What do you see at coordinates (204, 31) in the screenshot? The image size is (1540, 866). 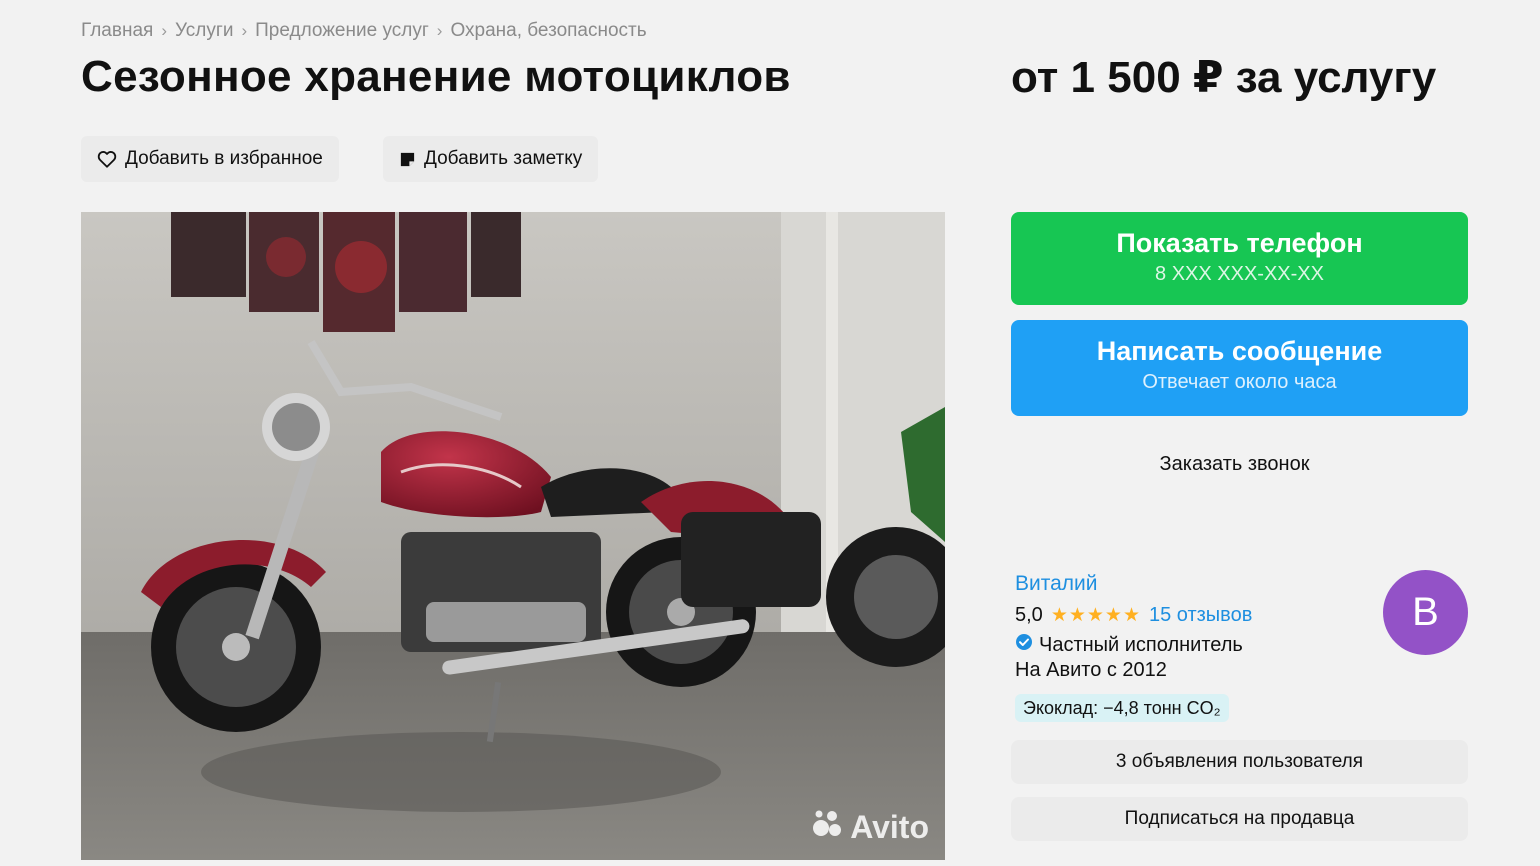 I see `breadcrumb-services: Услуги` at bounding box center [204, 31].